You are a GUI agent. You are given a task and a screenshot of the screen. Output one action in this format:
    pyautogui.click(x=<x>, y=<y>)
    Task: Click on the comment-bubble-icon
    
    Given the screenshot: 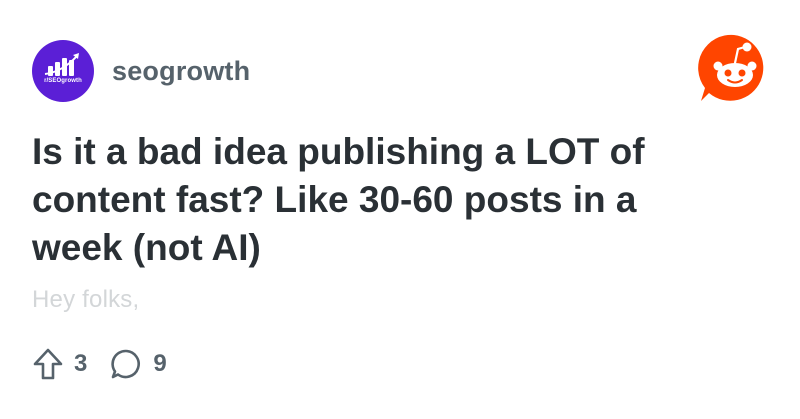 What is the action you would take?
    pyautogui.click(x=126, y=364)
    